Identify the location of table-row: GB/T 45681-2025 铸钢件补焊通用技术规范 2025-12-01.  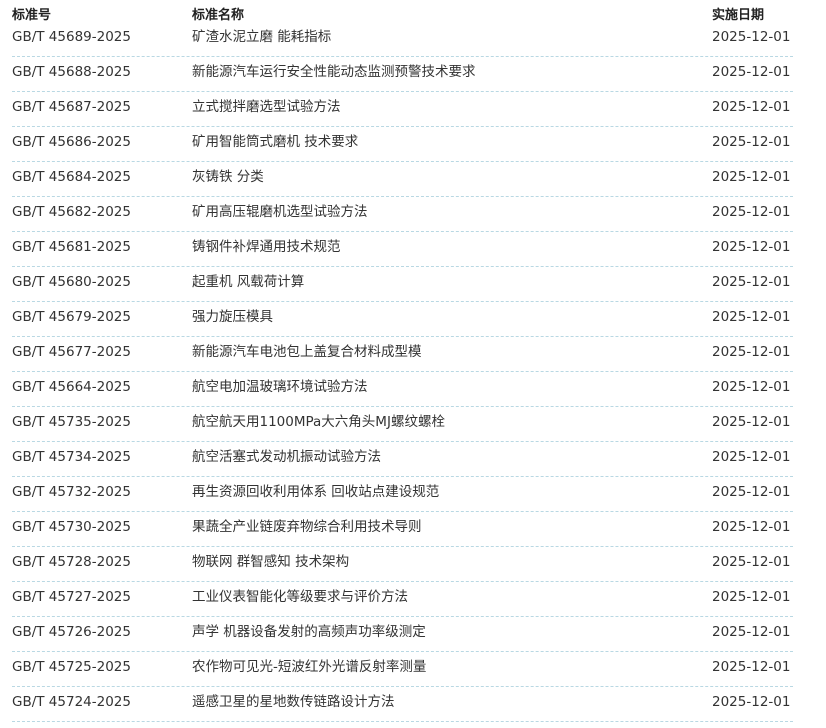
(413, 249).